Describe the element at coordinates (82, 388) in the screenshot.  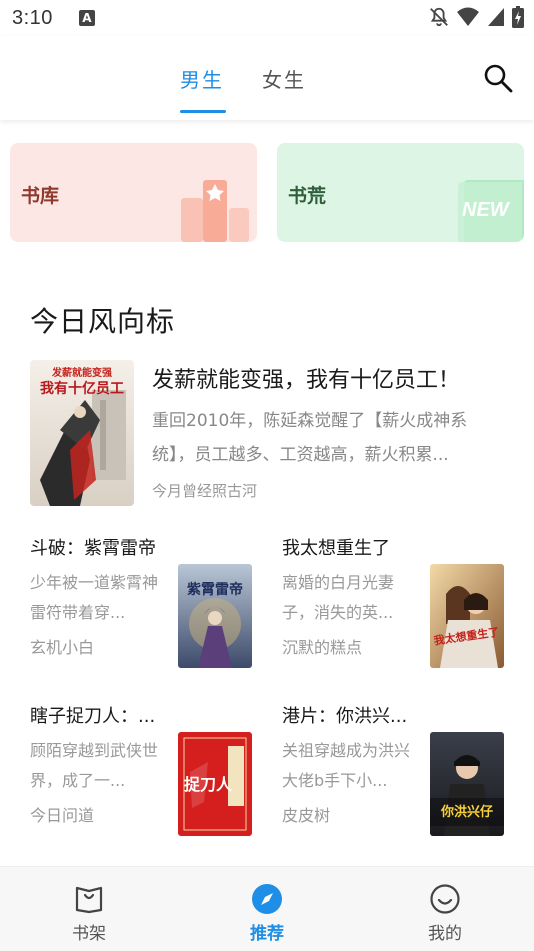
I see `featured-cover-line-2: 我有十亿员工` at that location.